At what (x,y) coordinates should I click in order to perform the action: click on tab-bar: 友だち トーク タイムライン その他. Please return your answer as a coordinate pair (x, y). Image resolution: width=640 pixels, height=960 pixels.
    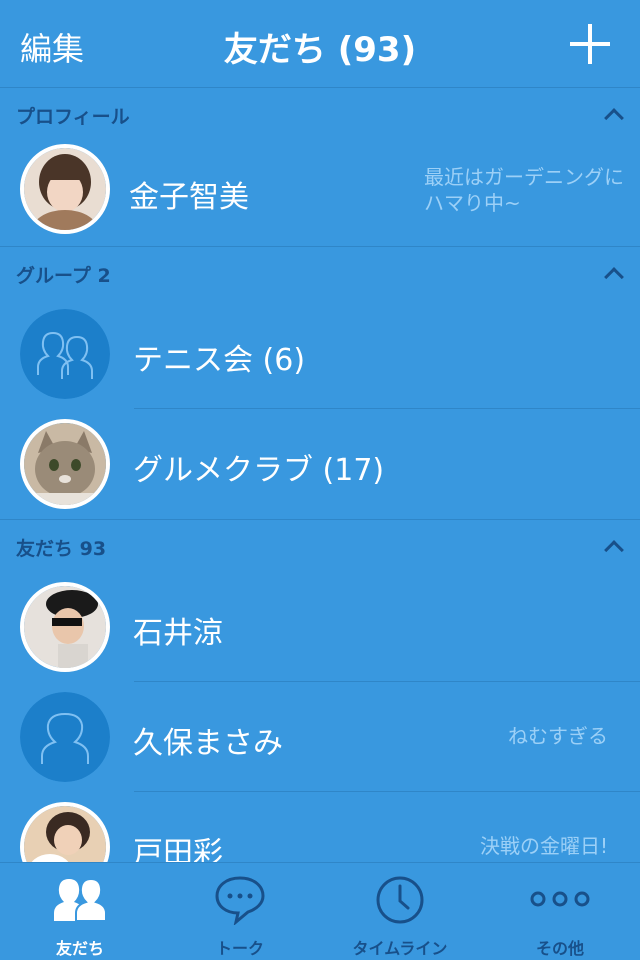
    Looking at the image, I should click on (320, 911).